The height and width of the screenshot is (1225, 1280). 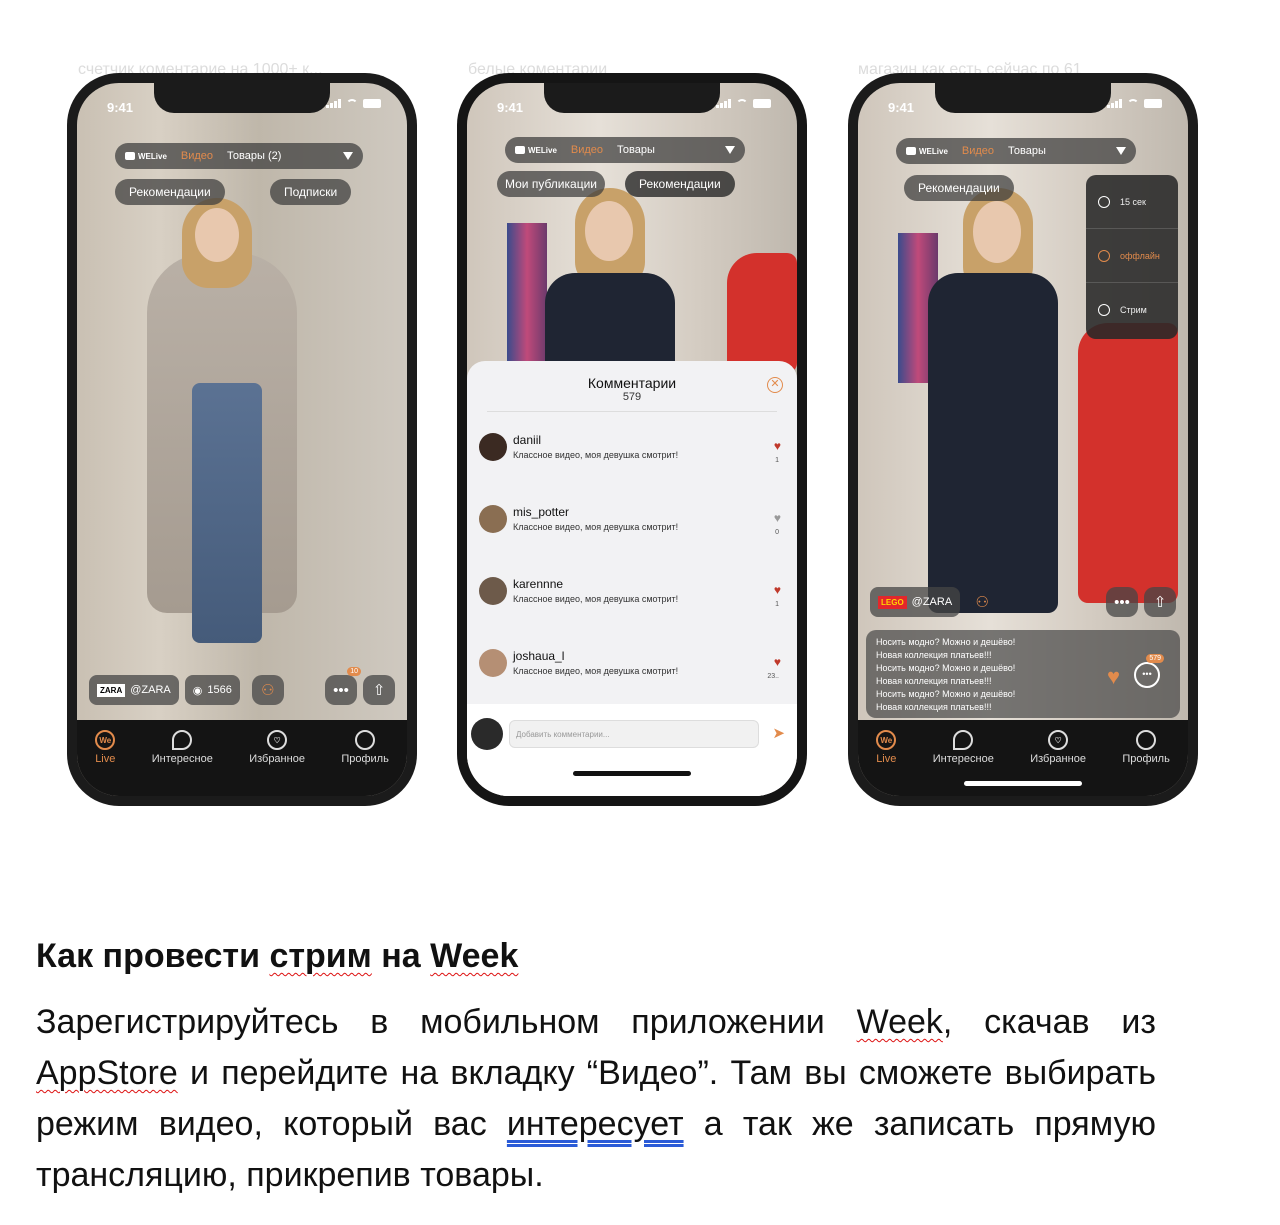 I want to click on comment-author: karennne, so click(x=538, y=584).